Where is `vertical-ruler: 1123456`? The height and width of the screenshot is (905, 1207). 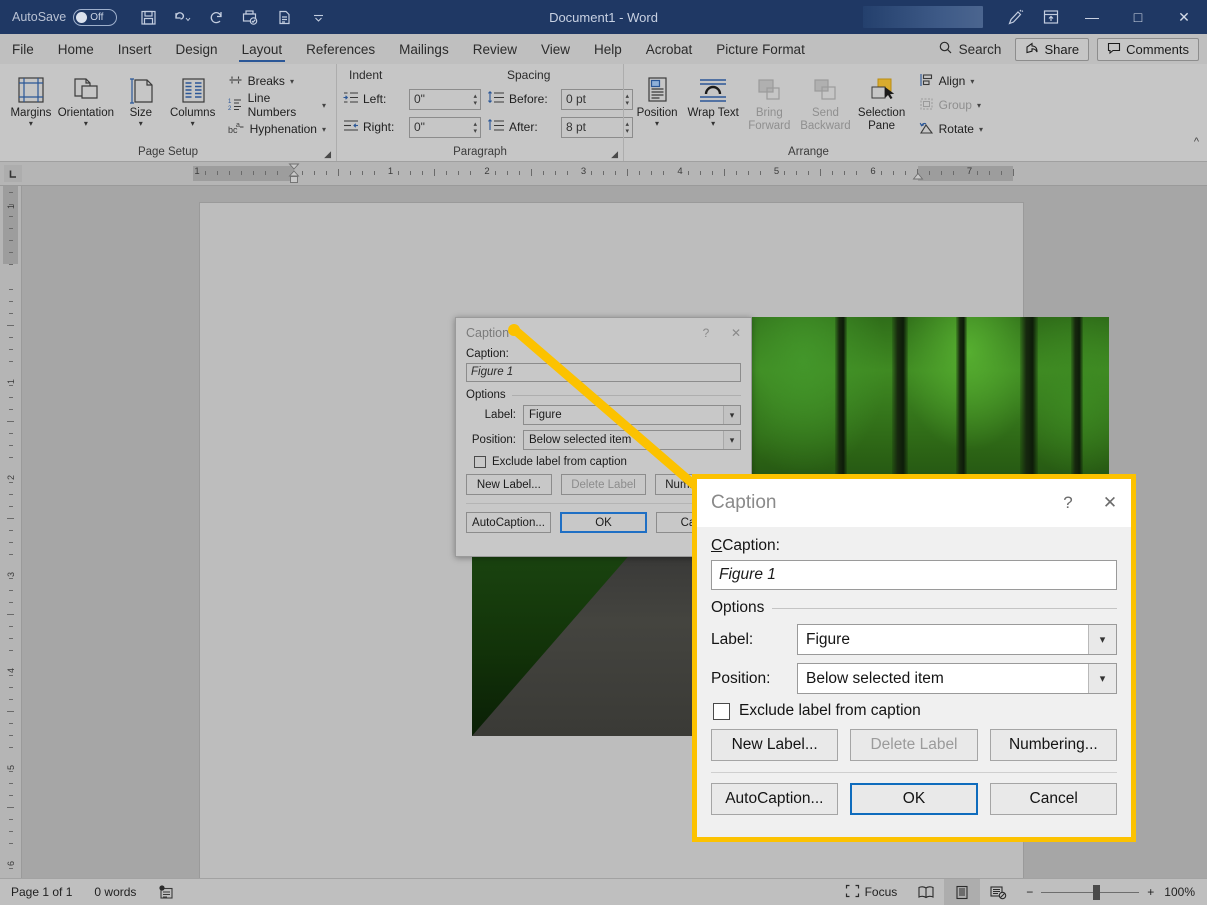 vertical-ruler: 1123456 is located at coordinates (11, 532).